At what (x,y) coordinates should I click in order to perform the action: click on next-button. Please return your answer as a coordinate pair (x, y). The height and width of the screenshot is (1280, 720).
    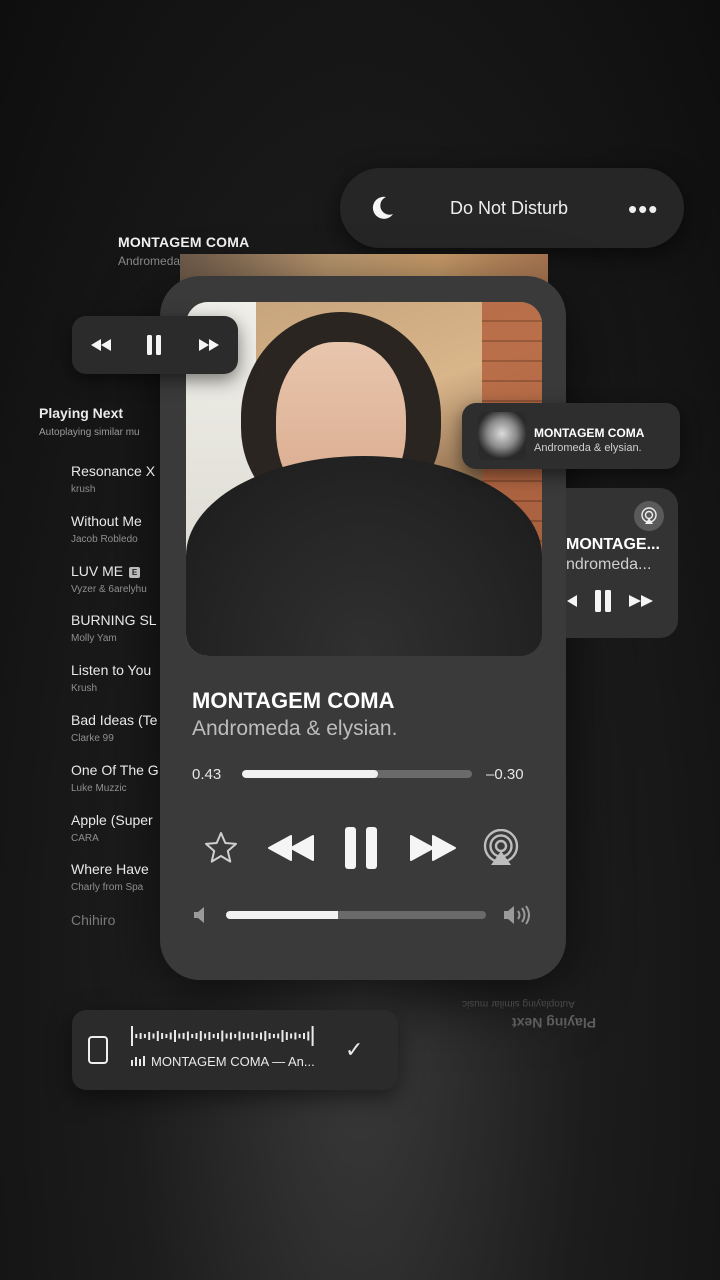
    Looking at the image, I should click on (433, 848).